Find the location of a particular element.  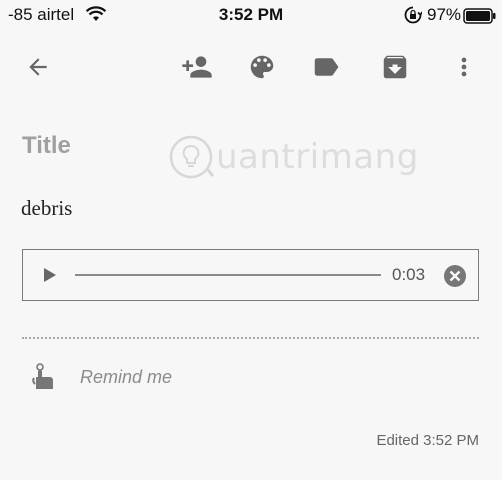

archive-button is located at coordinates (395, 67).